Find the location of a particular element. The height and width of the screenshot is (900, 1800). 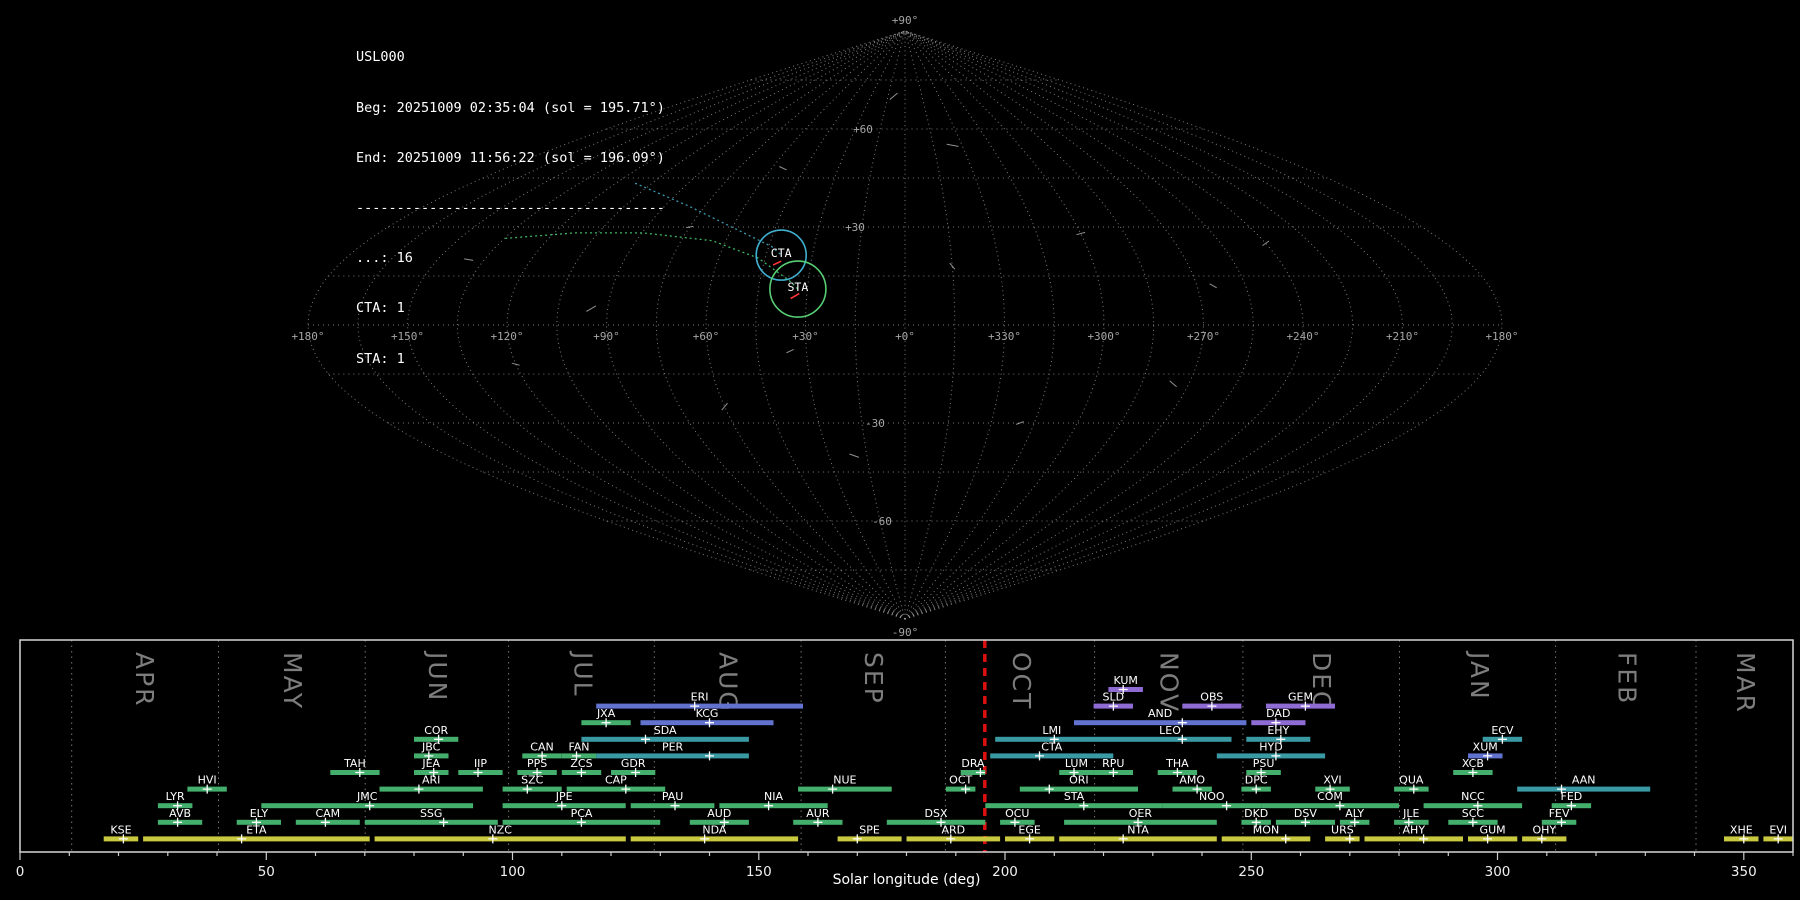

shower-IIP: IIP is located at coordinates (480, 767).